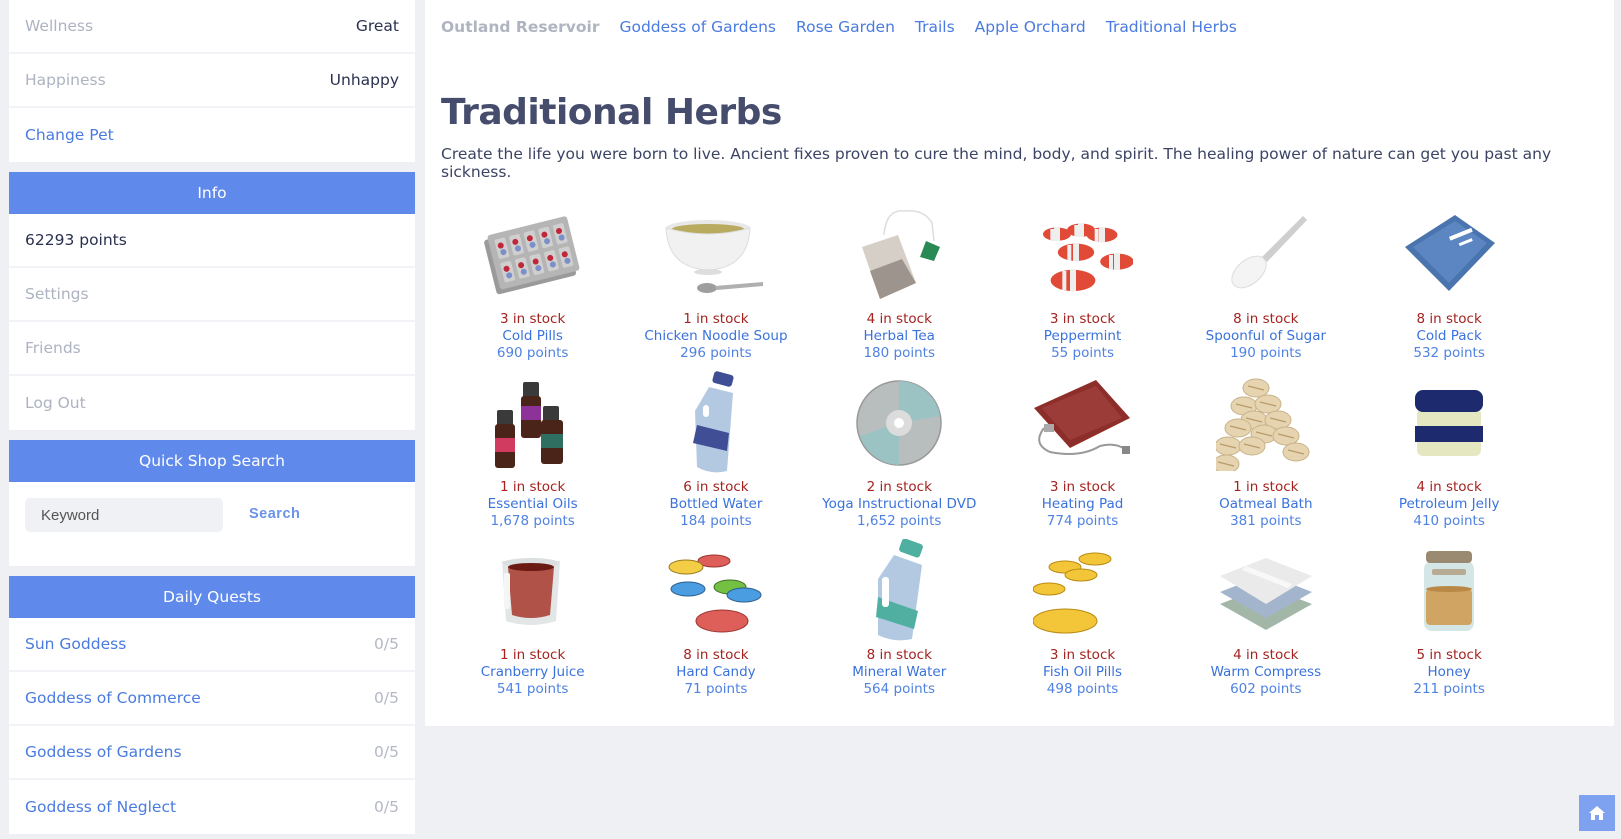  Describe the element at coordinates (716, 422) in the screenshot. I see `water-bottle-icon` at that location.